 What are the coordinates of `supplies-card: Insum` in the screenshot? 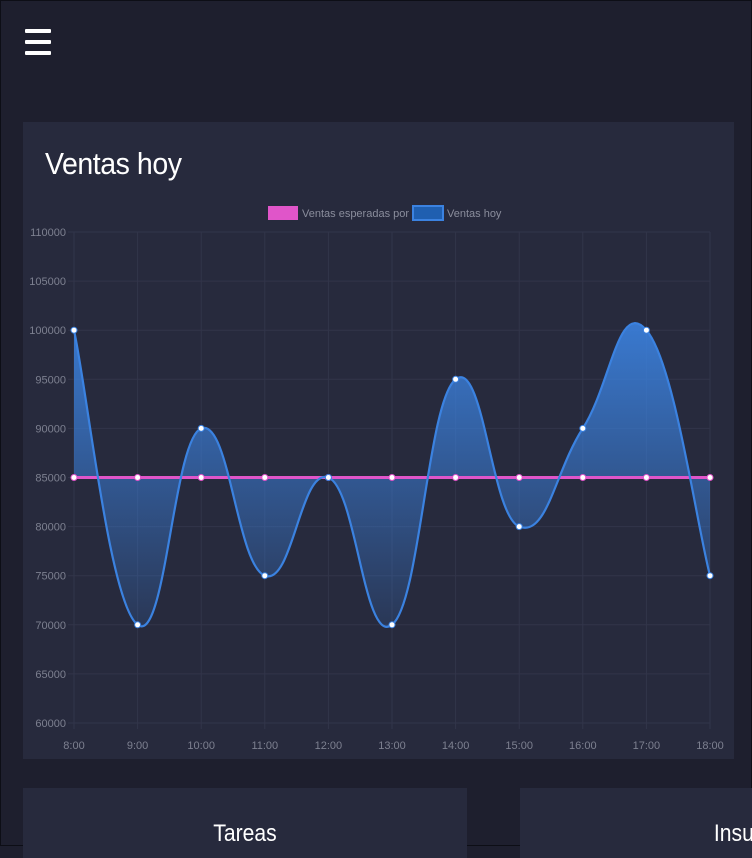 It's located at (636, 823).